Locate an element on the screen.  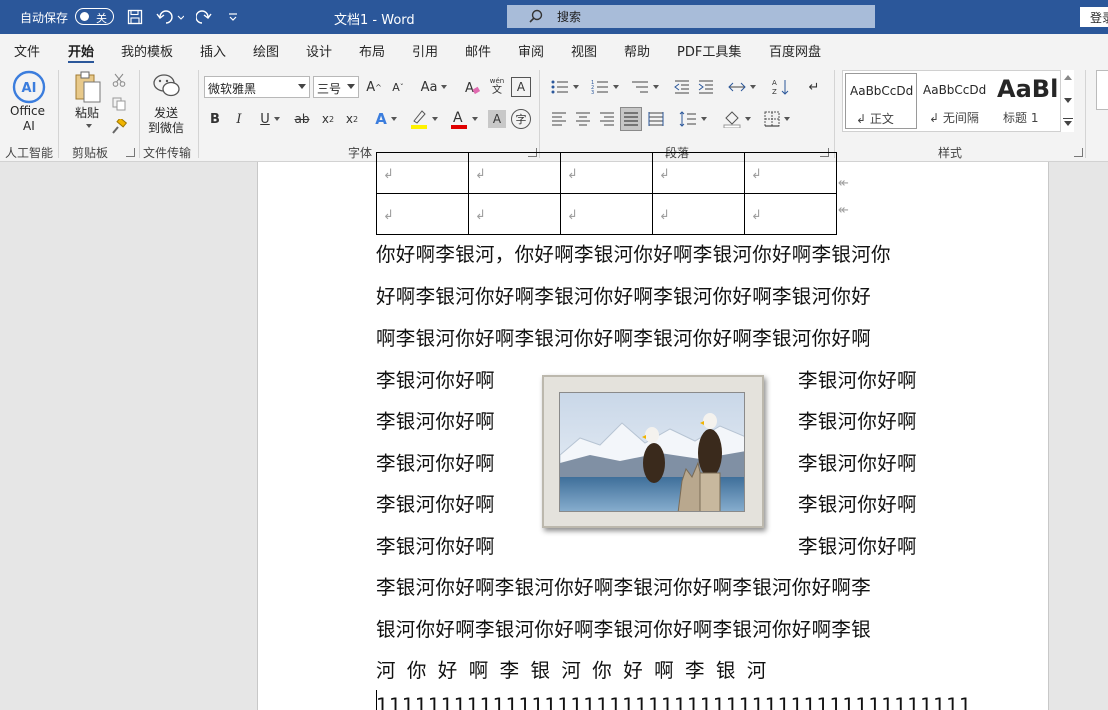
increase-indent-icon is located at coordinates (706, 87).